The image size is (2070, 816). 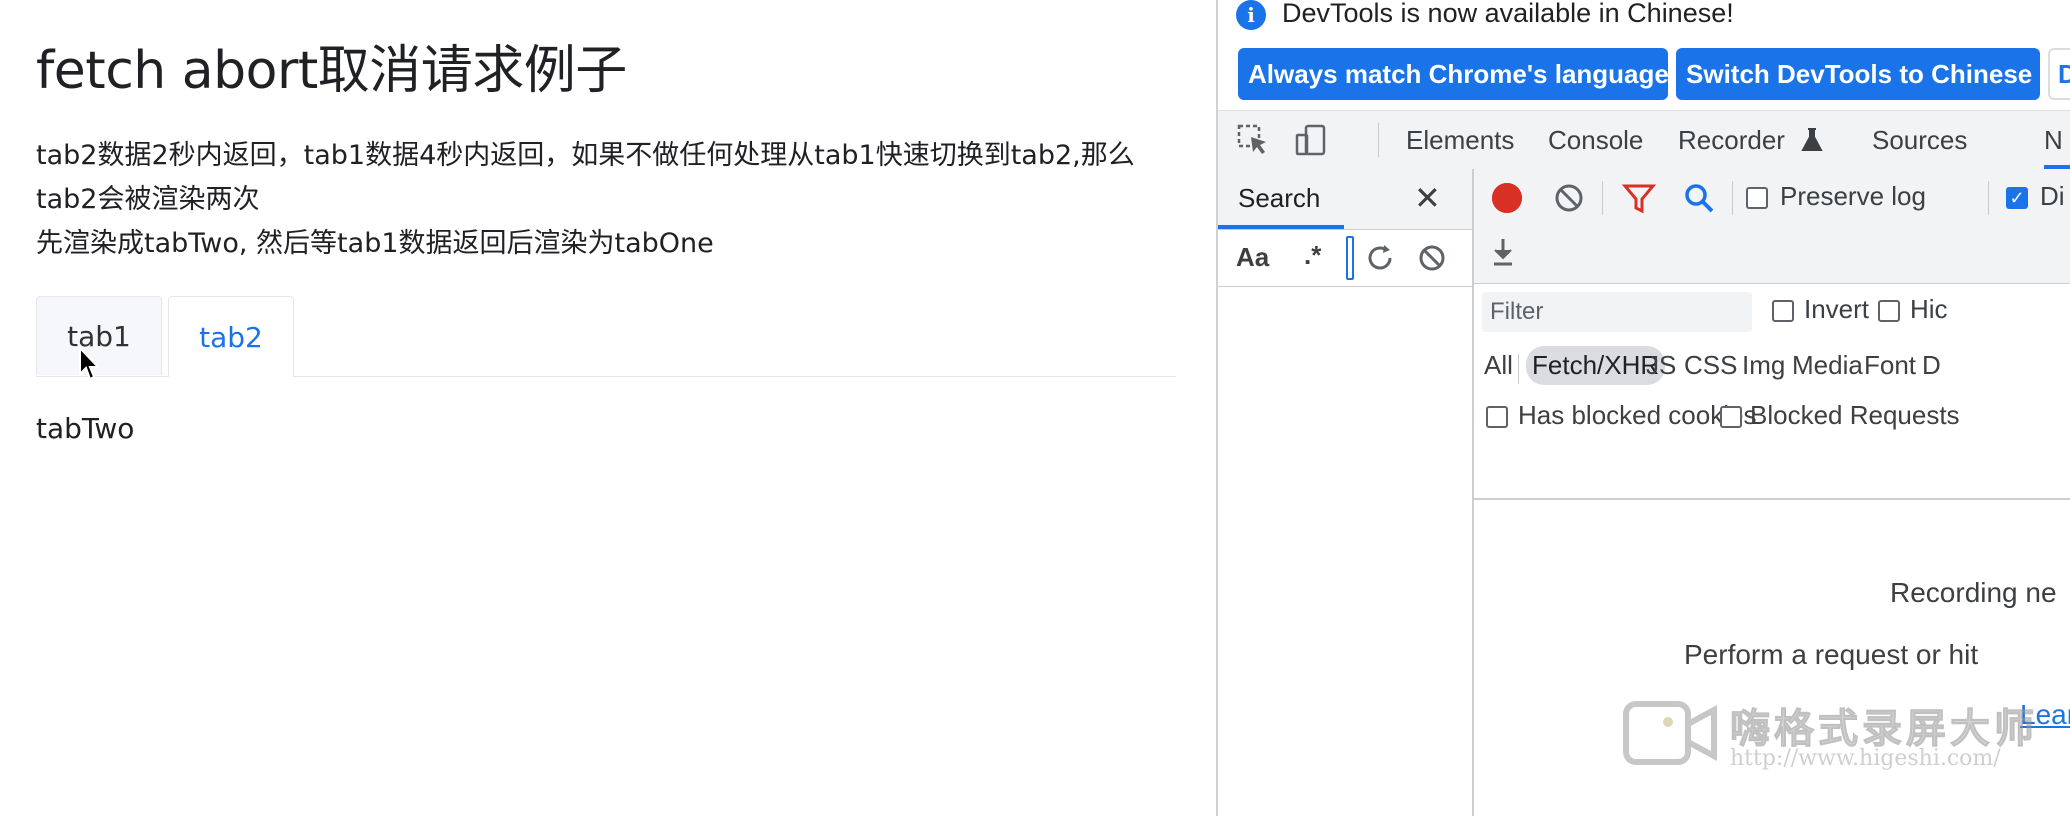 I want to click on download-icon, so click(x=1503, y=252).